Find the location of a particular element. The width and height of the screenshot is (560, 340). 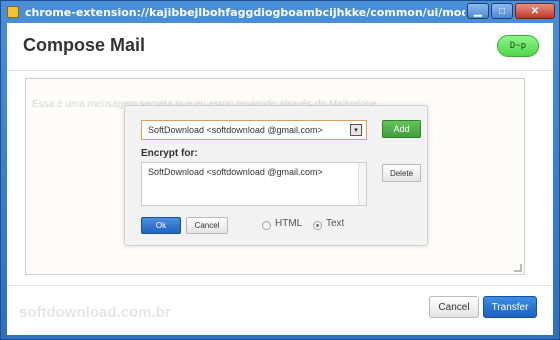

footer: softdownload.com.br Cancel Transfer is located at coordinates (280, 310).